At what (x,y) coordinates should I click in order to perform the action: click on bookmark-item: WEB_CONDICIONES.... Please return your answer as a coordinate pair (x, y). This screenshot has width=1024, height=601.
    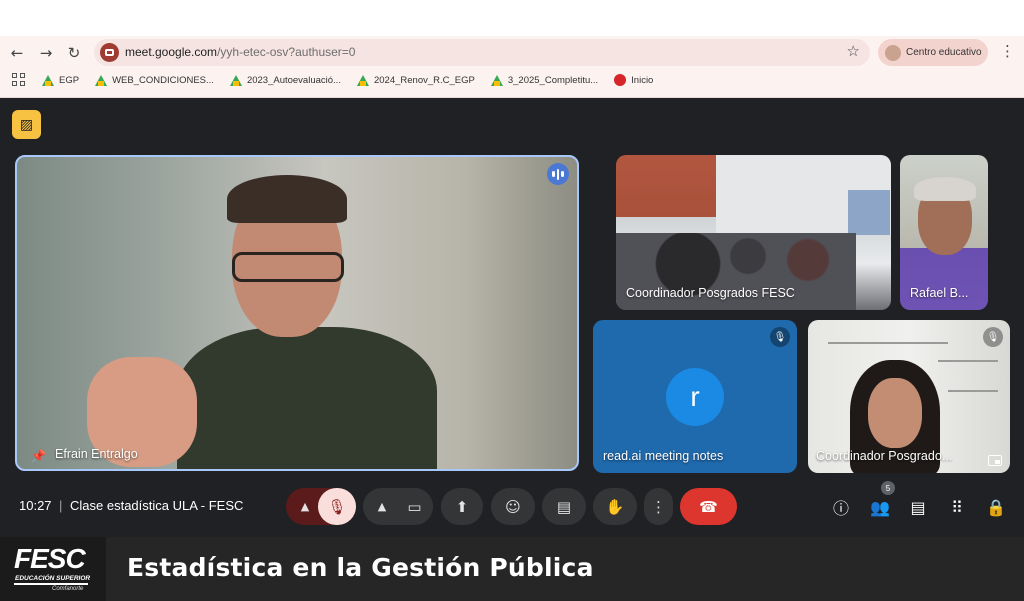
    Looking at the image, I should click on (154, 80).